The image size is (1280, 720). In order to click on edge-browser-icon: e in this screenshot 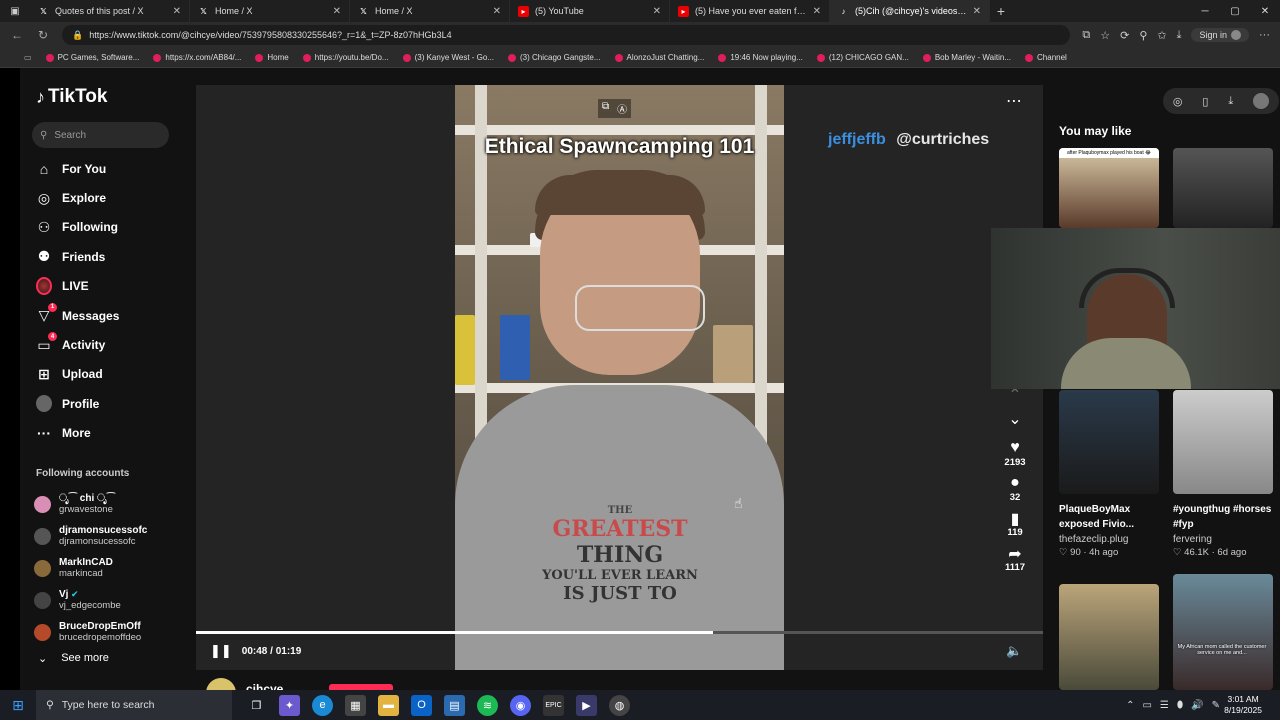, I will do `click(322, 705)`.